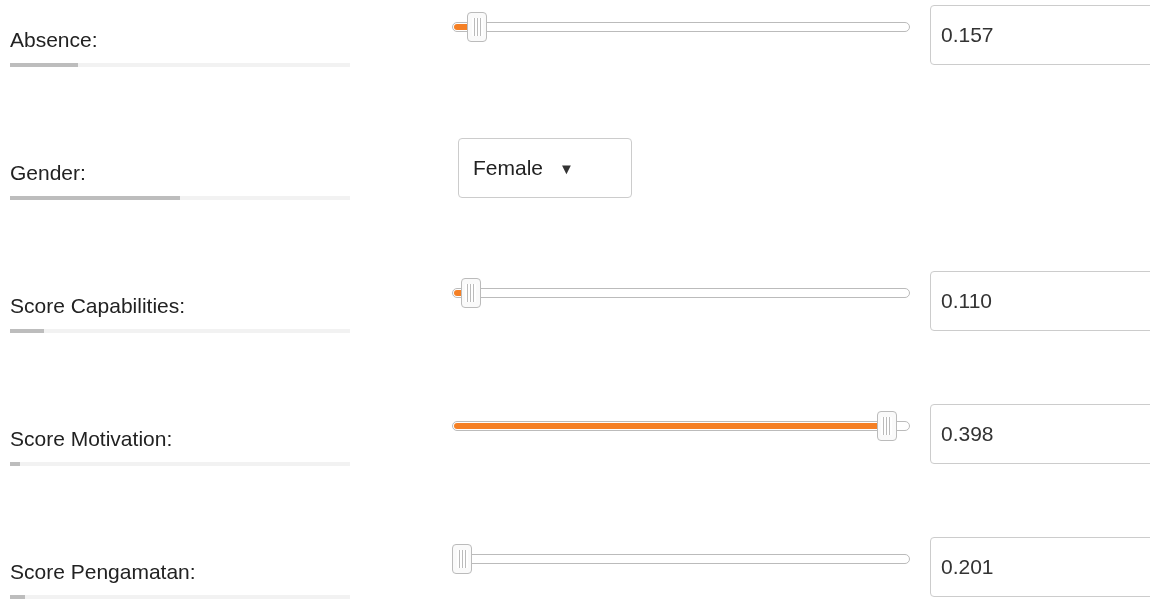  Describe the element at coordinates (1040, 434) in the screenshot. I see `value-field: 0.398` at that location.